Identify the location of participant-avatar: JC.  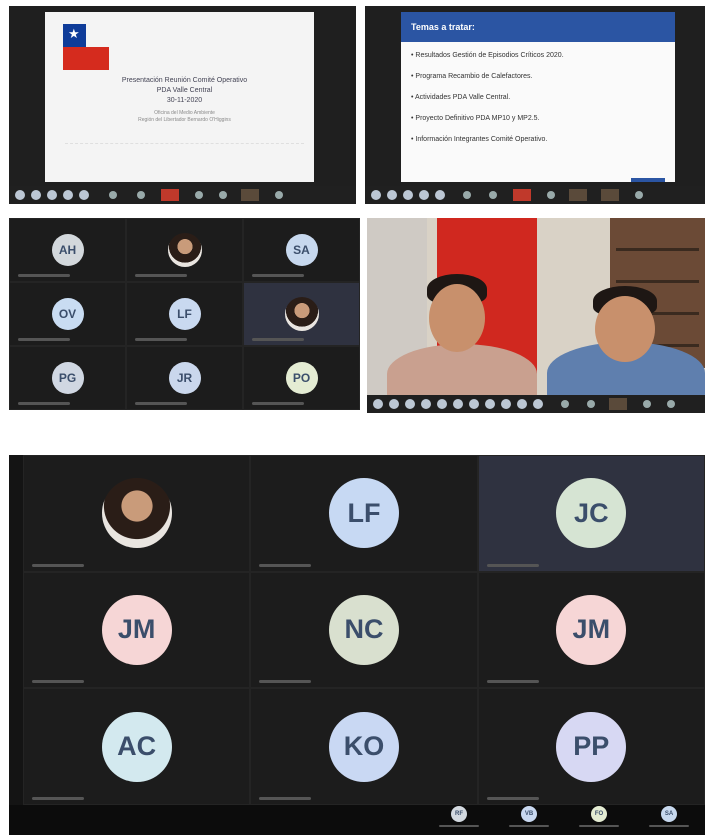
(591, 513).